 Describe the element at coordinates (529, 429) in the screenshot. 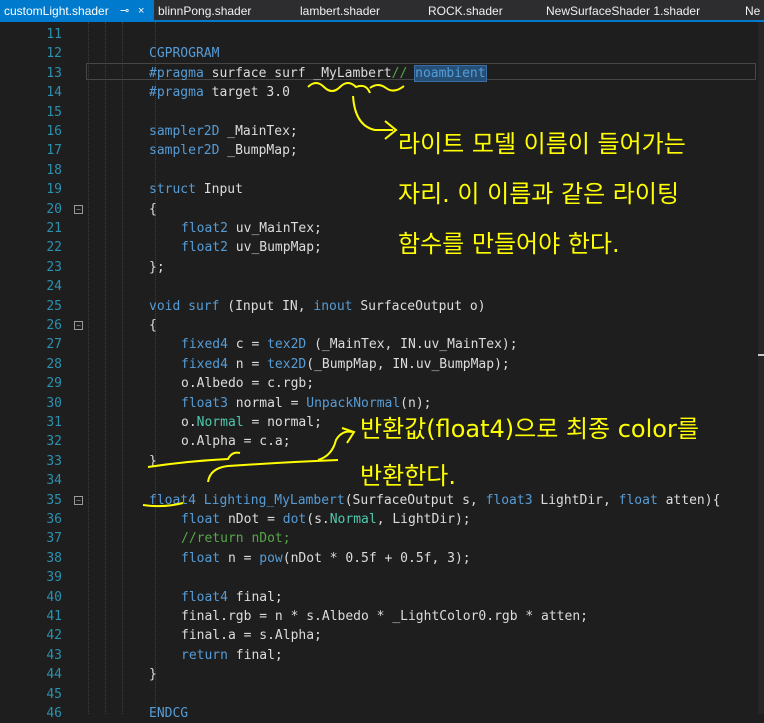

I see `annotation-text: 반환값(float4)으로 최종 color를` at that location.